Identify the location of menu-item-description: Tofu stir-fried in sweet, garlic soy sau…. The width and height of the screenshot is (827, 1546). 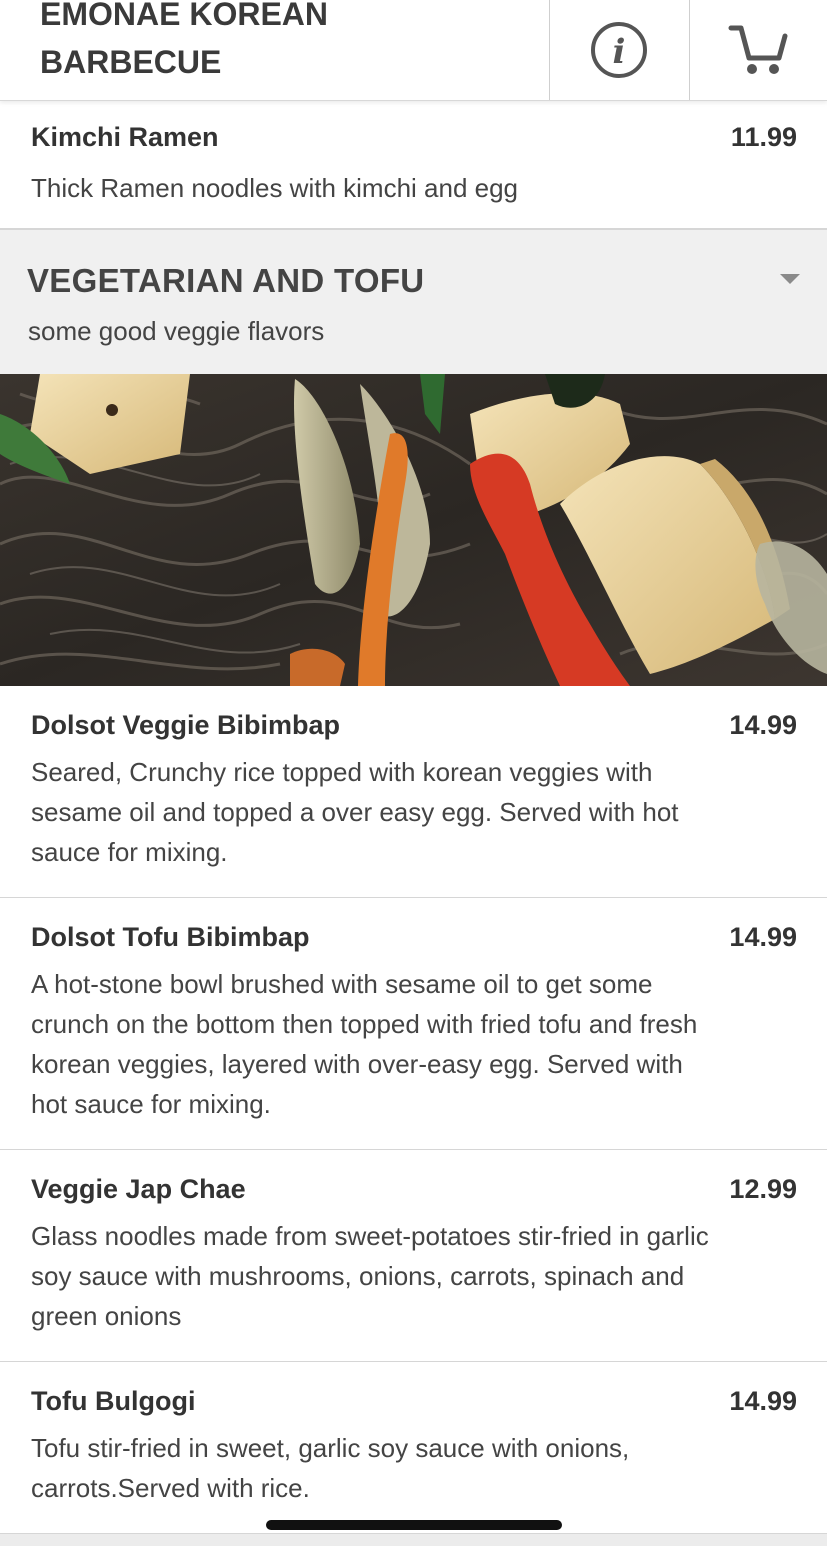
(330, 1468).